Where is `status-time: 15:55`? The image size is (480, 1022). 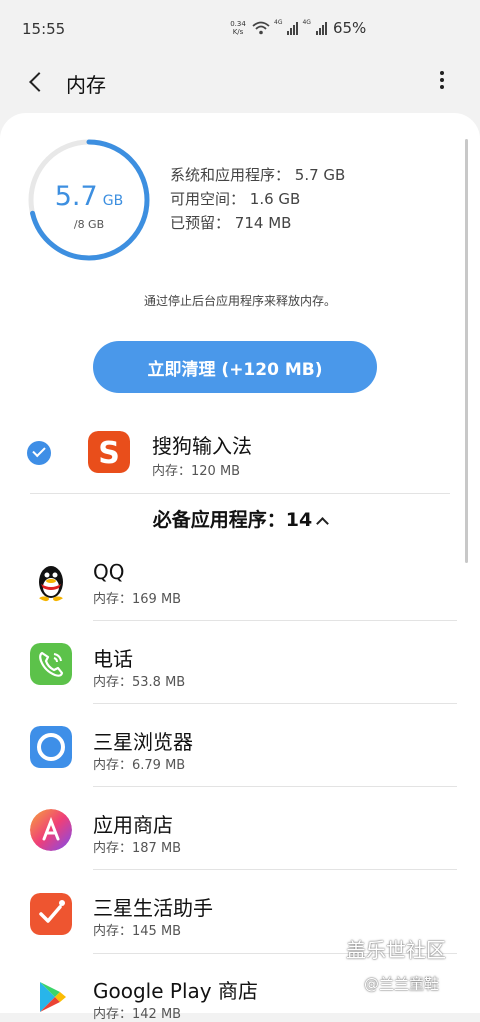 status-time: 15:55 is located at coordinates (44, 29).